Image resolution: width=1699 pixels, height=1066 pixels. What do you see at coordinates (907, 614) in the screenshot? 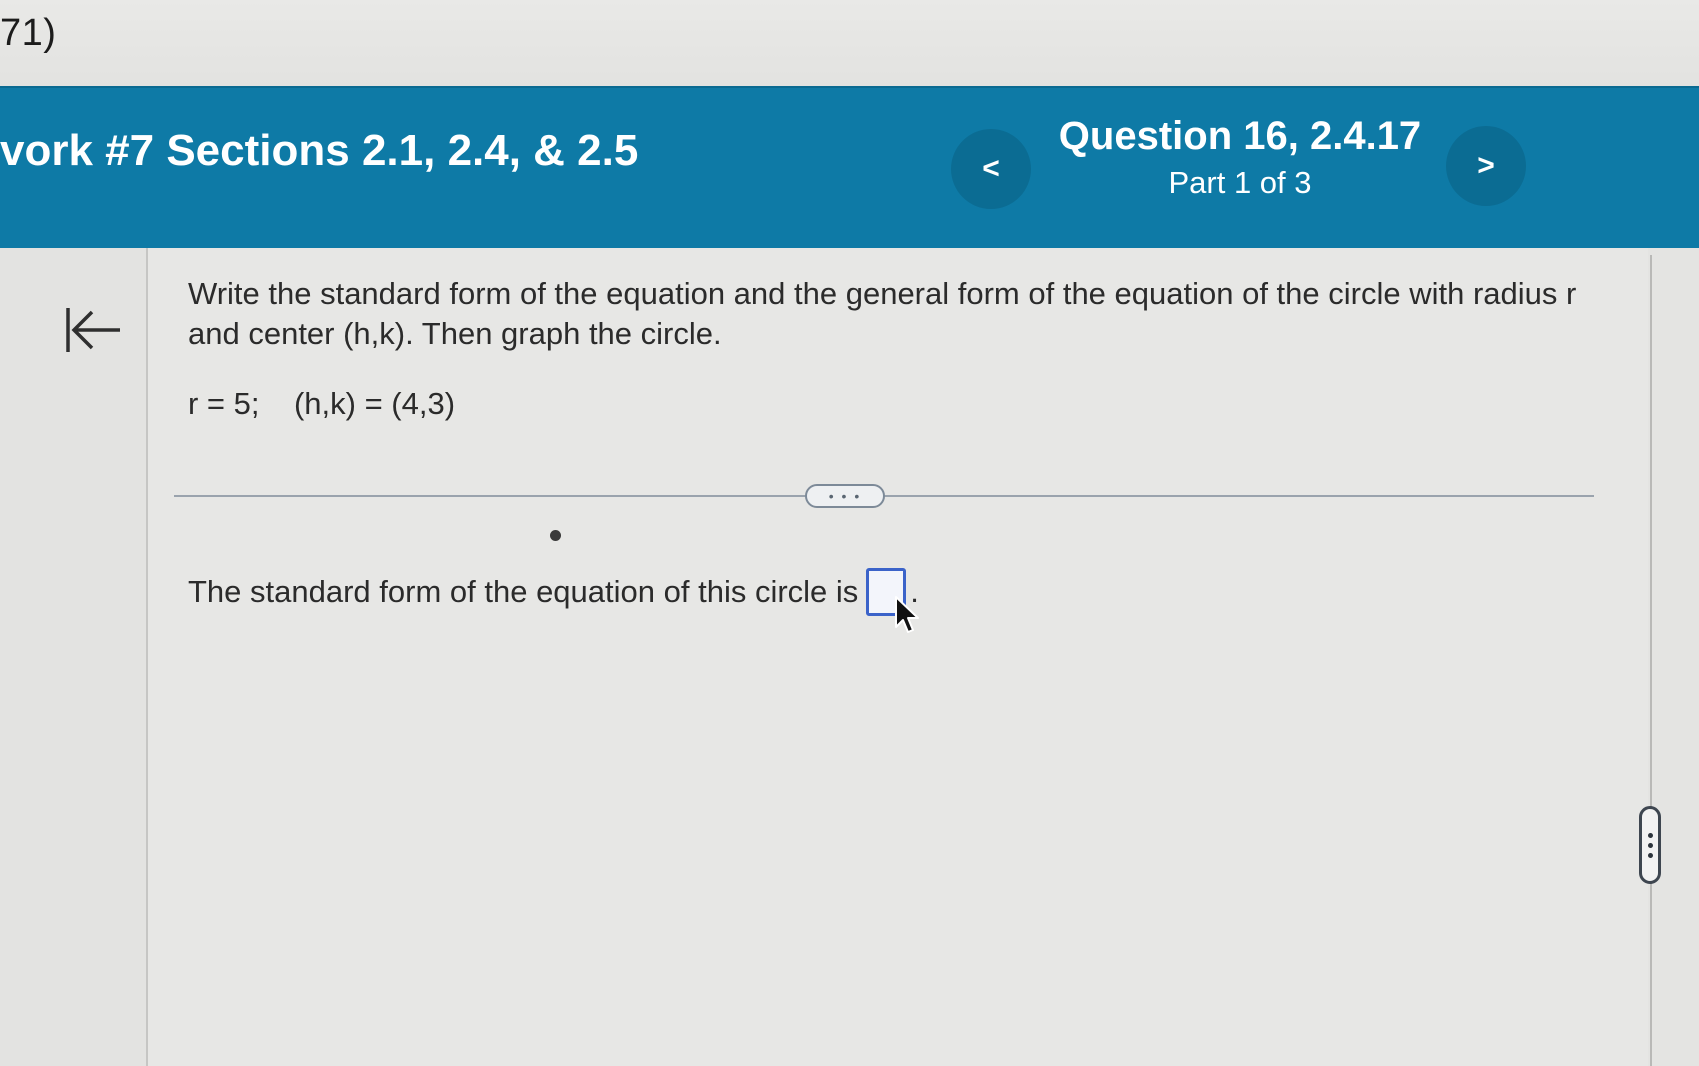
I see `mouse-pointer-icon` at bounding box center [907, 614].